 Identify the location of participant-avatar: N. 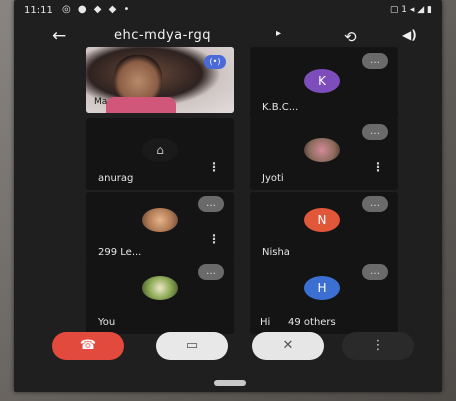
(322, 220).